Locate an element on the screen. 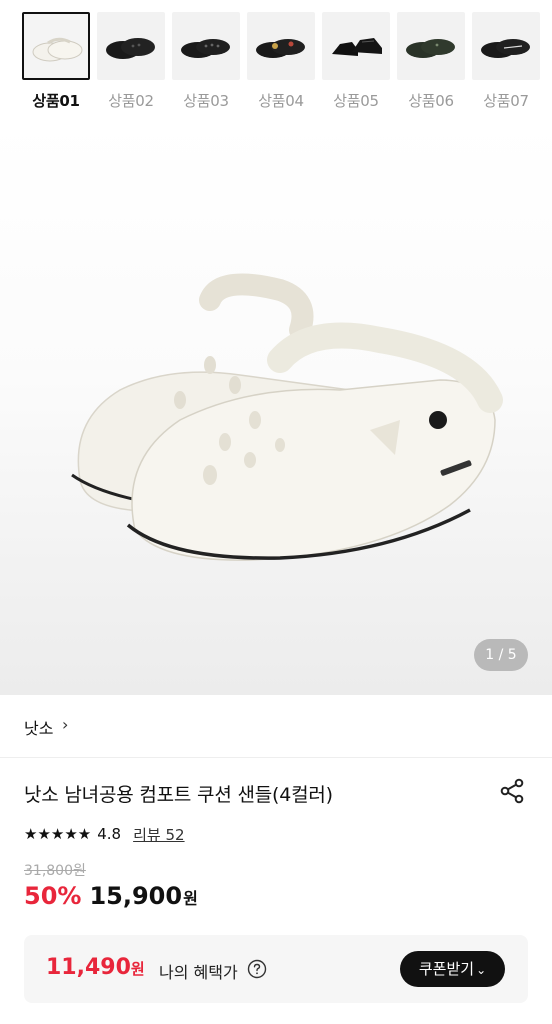 This screenshot has height=1024, width=552. rating-row: ★★★★★ 4.8 리뷰 52 is located at coordinates (104, 834).